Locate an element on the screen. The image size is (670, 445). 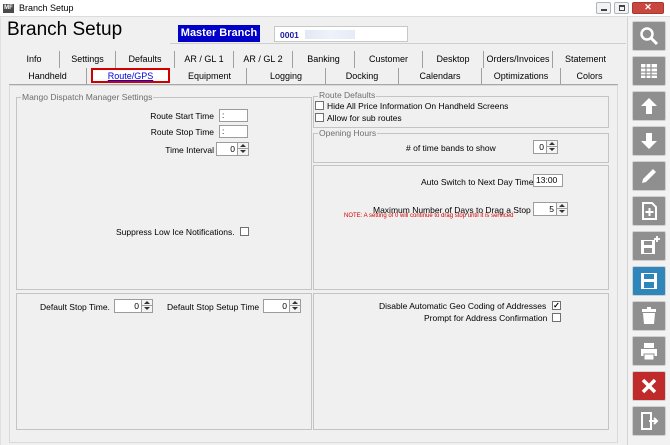
new-document-icon is located at coordinates (649, 211).